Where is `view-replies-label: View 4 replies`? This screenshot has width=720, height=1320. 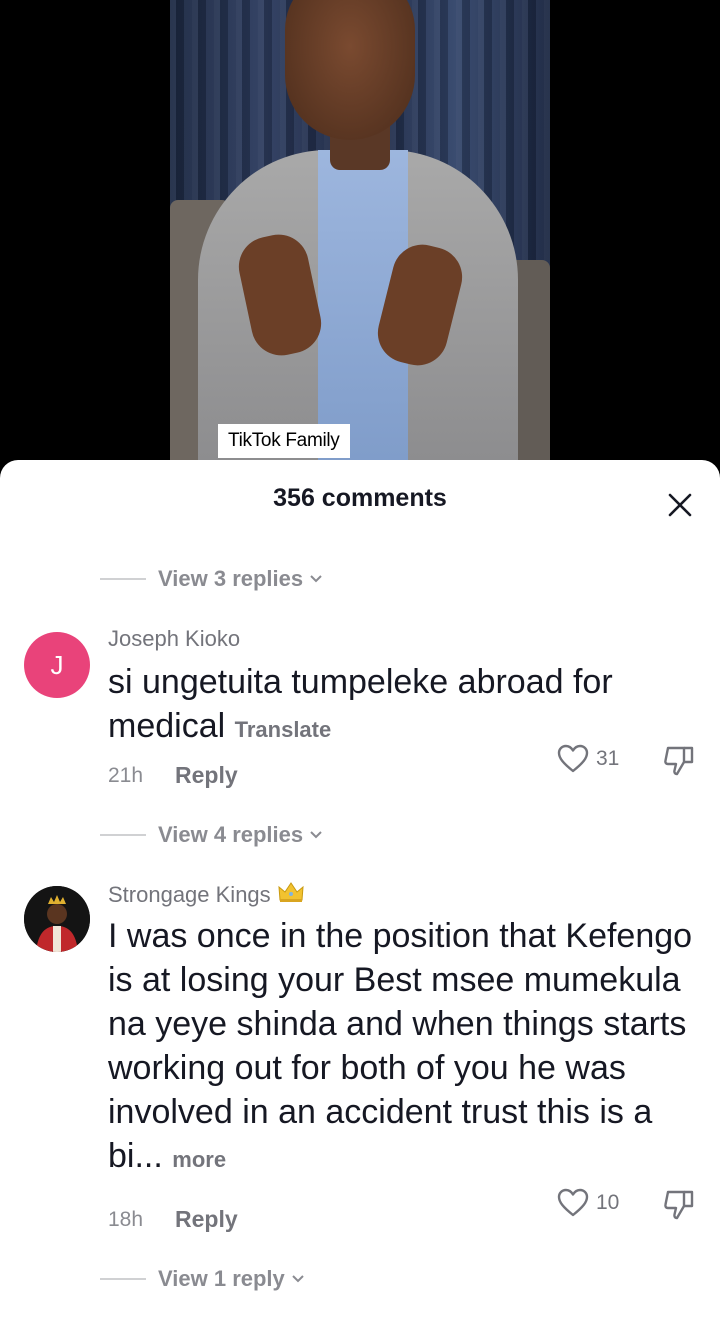
view-replies-label: View 4 replies is located at coordinates (231, 834).